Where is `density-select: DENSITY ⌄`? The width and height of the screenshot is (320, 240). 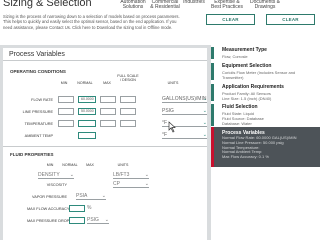
density-select: DENSITY ⌄ is located at coordinates (56, 175).